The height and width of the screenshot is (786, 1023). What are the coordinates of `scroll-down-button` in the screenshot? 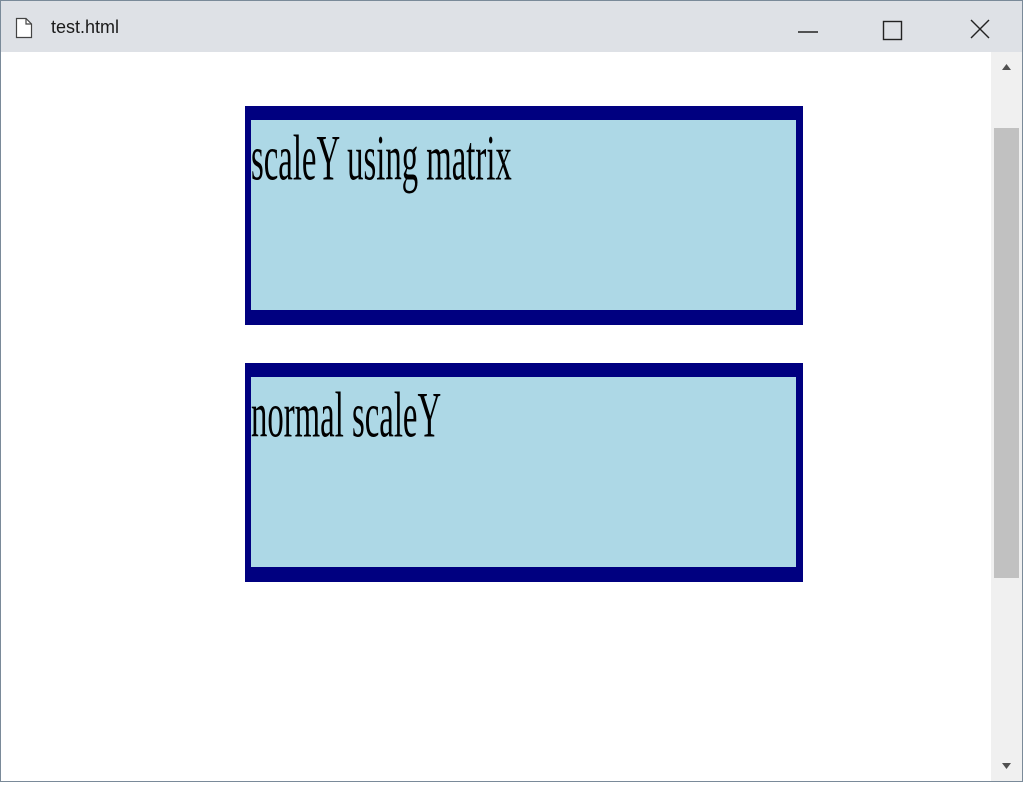 It's located at (1006, 764).